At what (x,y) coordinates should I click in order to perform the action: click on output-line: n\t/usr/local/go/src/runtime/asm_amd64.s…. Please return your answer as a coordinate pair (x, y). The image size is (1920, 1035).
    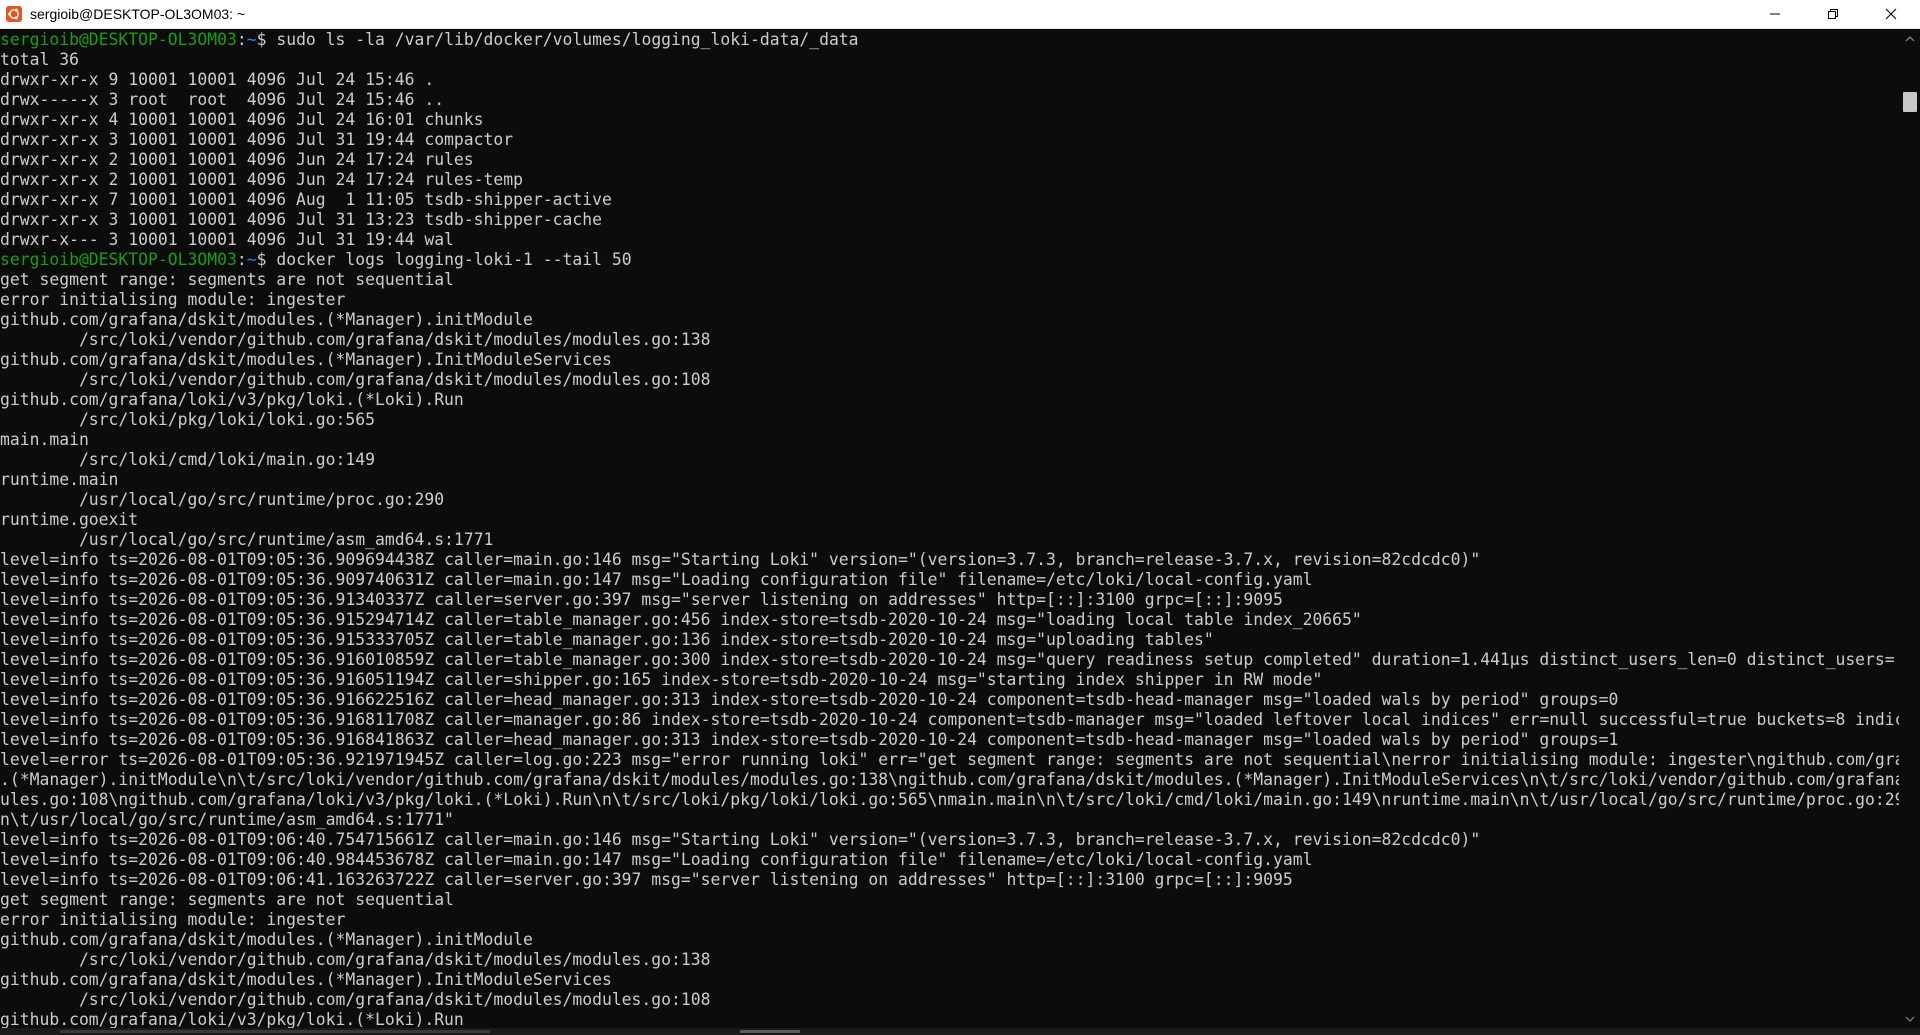
    Looking at the image, I should click on (949, 820).